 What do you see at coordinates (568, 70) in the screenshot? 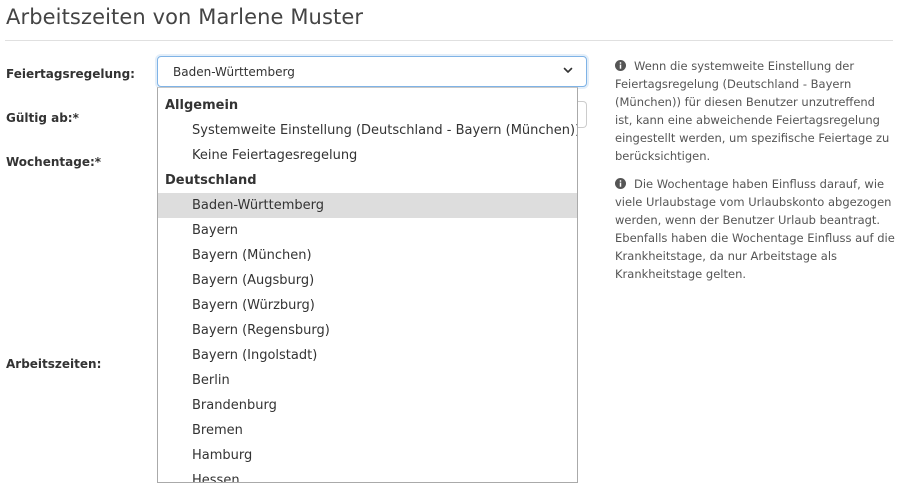
I see `chevron-down-icon` at bounding box center [568, 70].